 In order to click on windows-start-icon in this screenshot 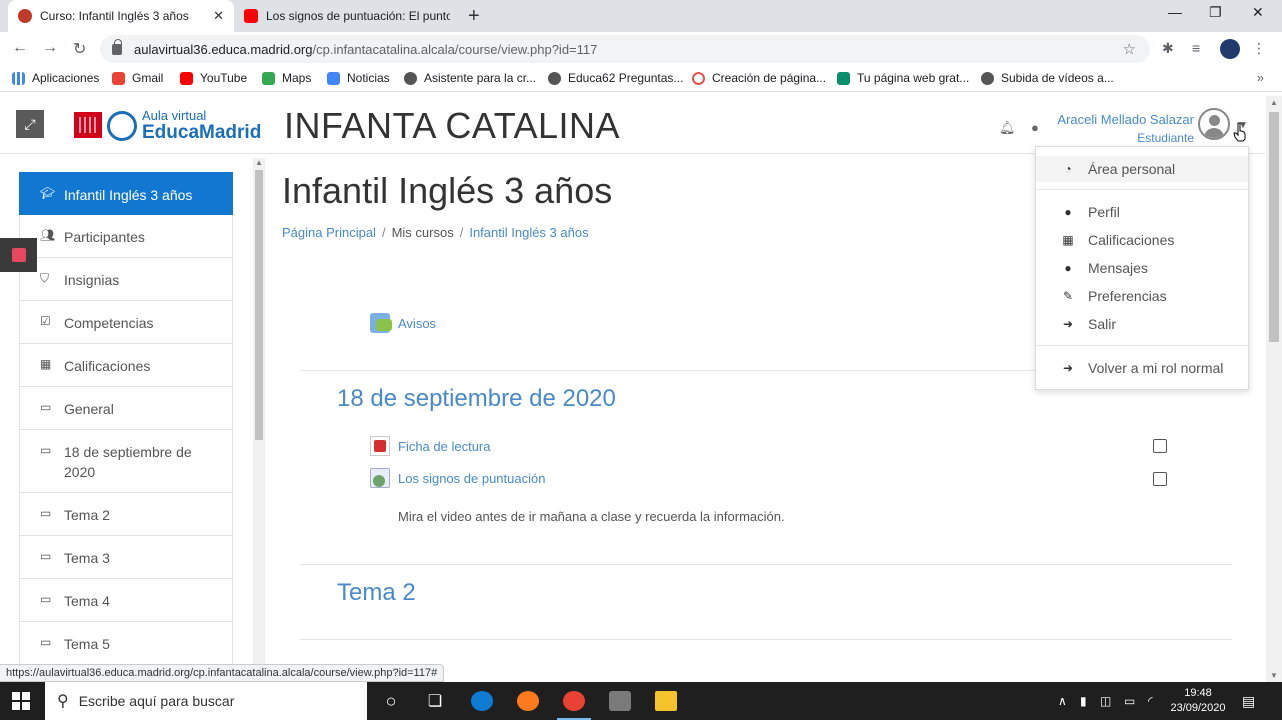, I will do `click(21, 701)`.